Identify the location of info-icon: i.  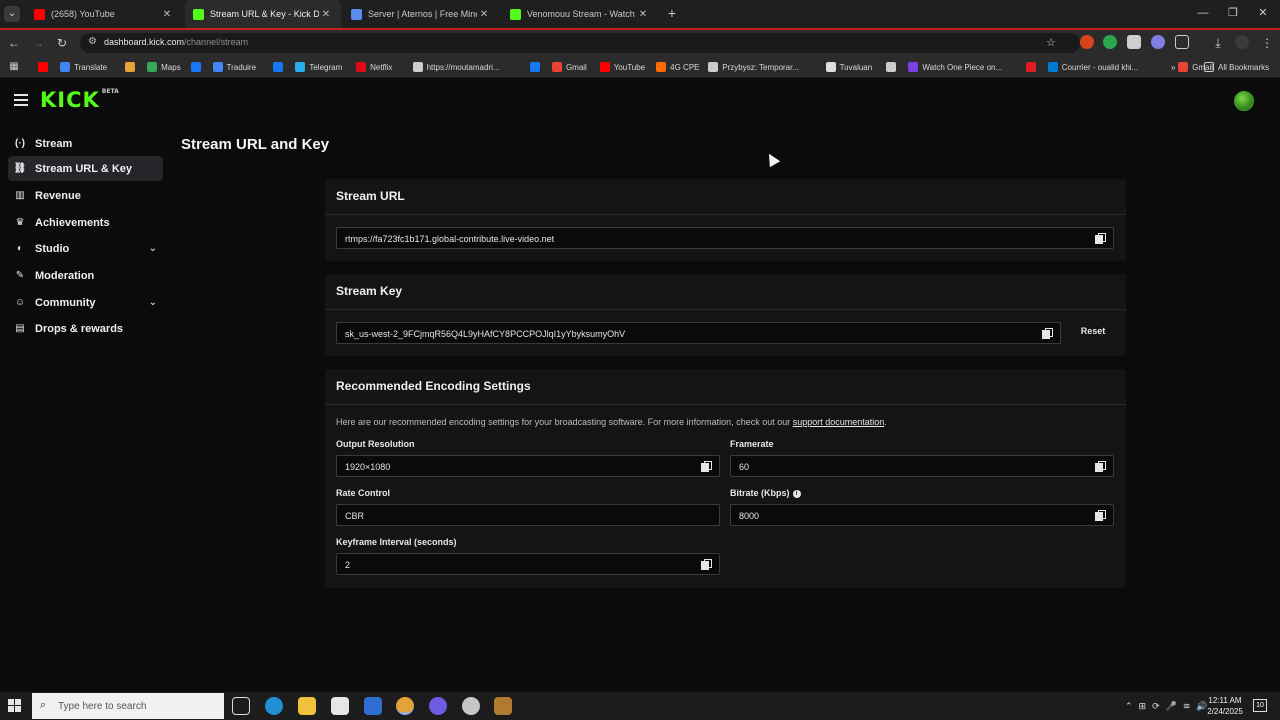
(796, 493).